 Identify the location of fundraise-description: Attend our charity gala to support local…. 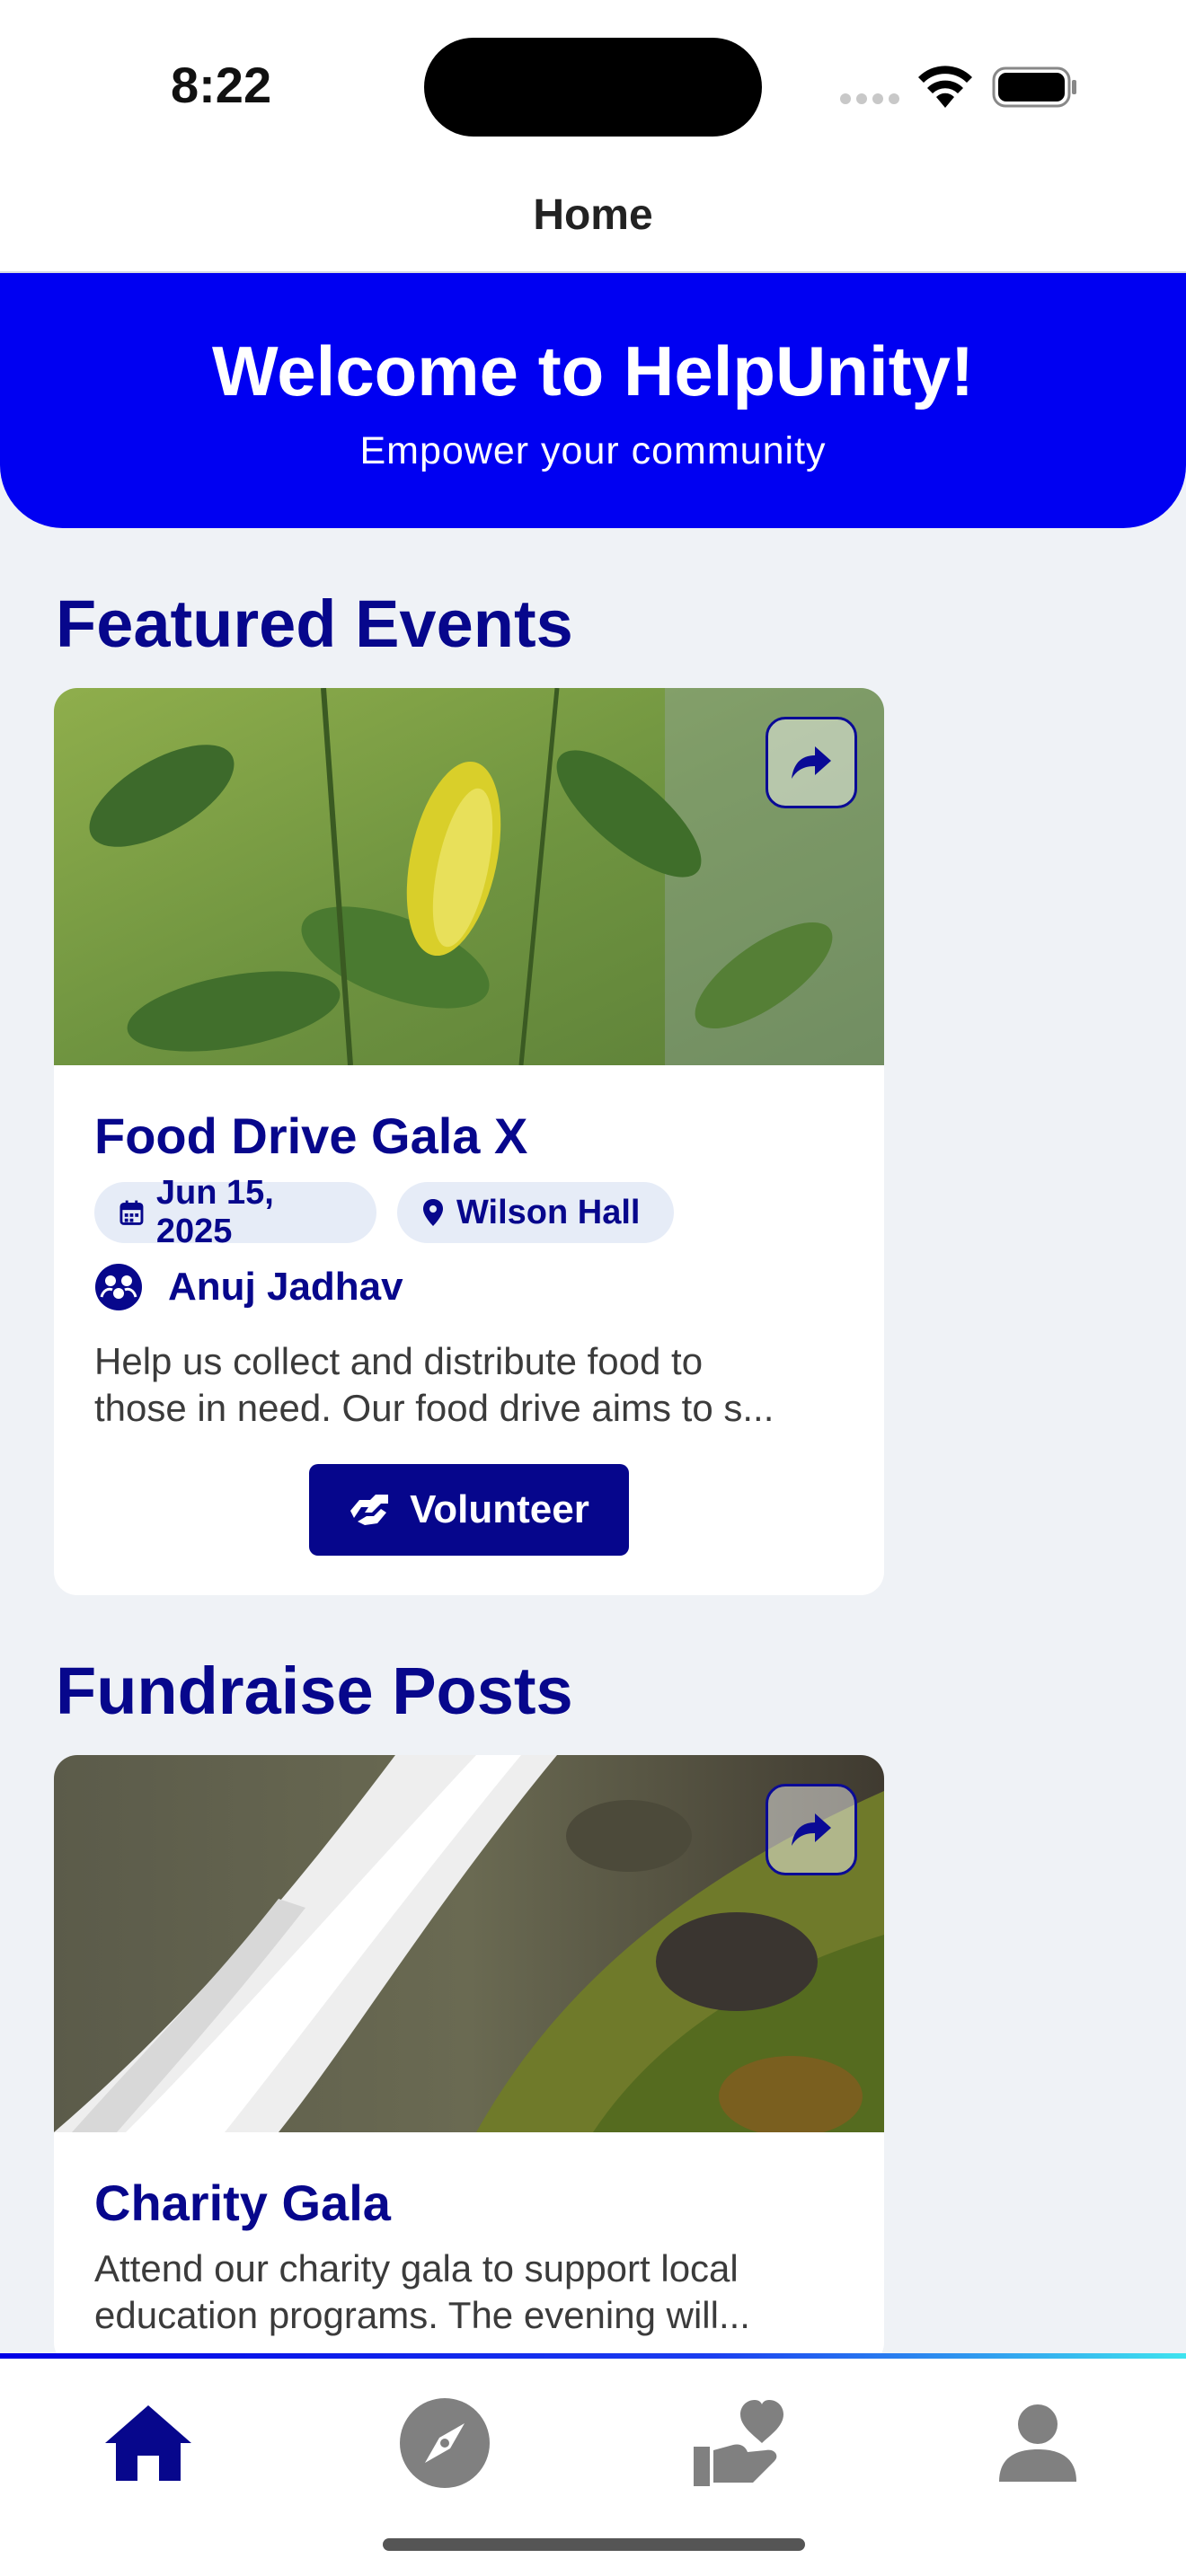
(471, 2292).